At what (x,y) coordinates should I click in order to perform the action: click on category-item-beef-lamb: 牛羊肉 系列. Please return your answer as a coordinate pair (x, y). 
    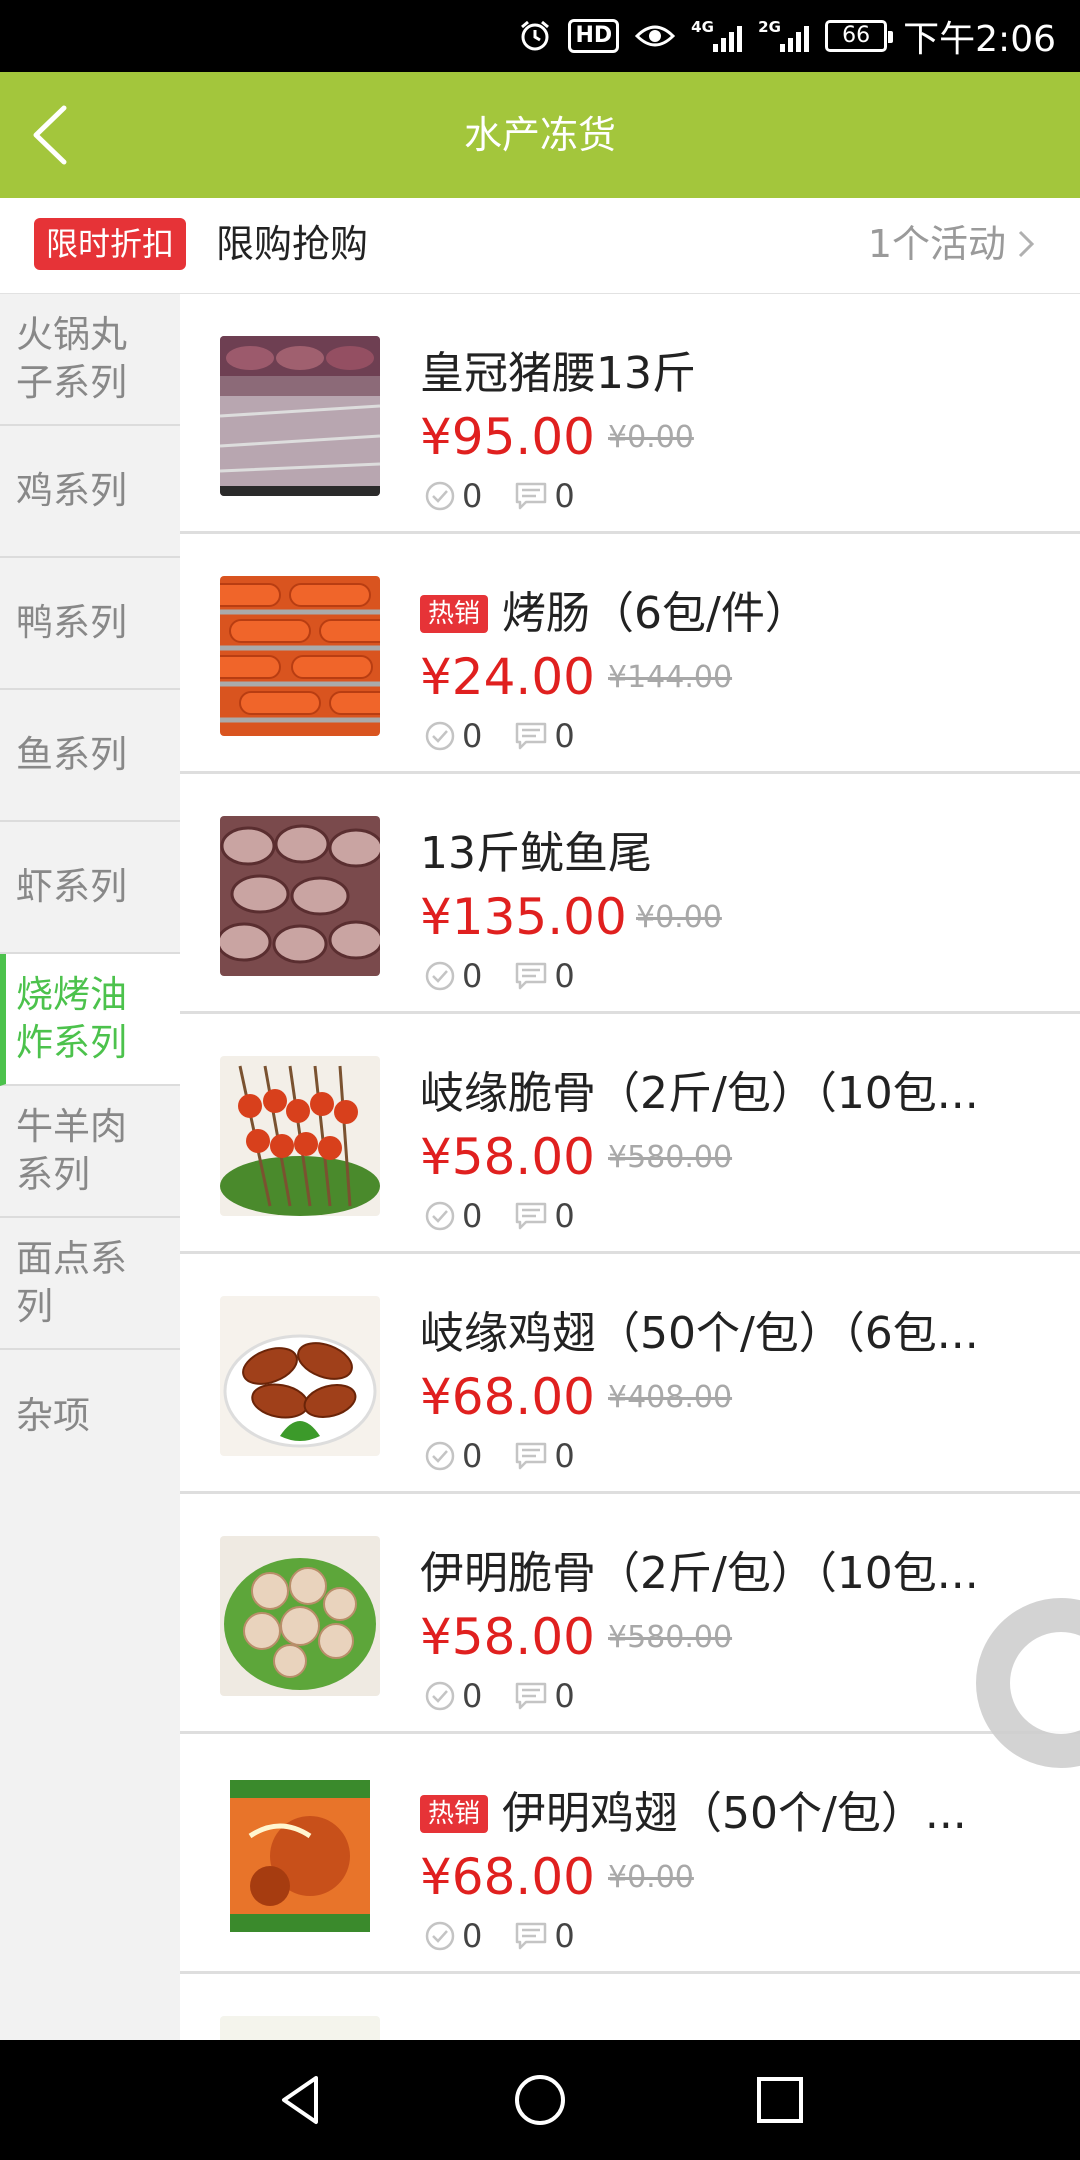
    Looking at the image, I should click on (90, 1152).